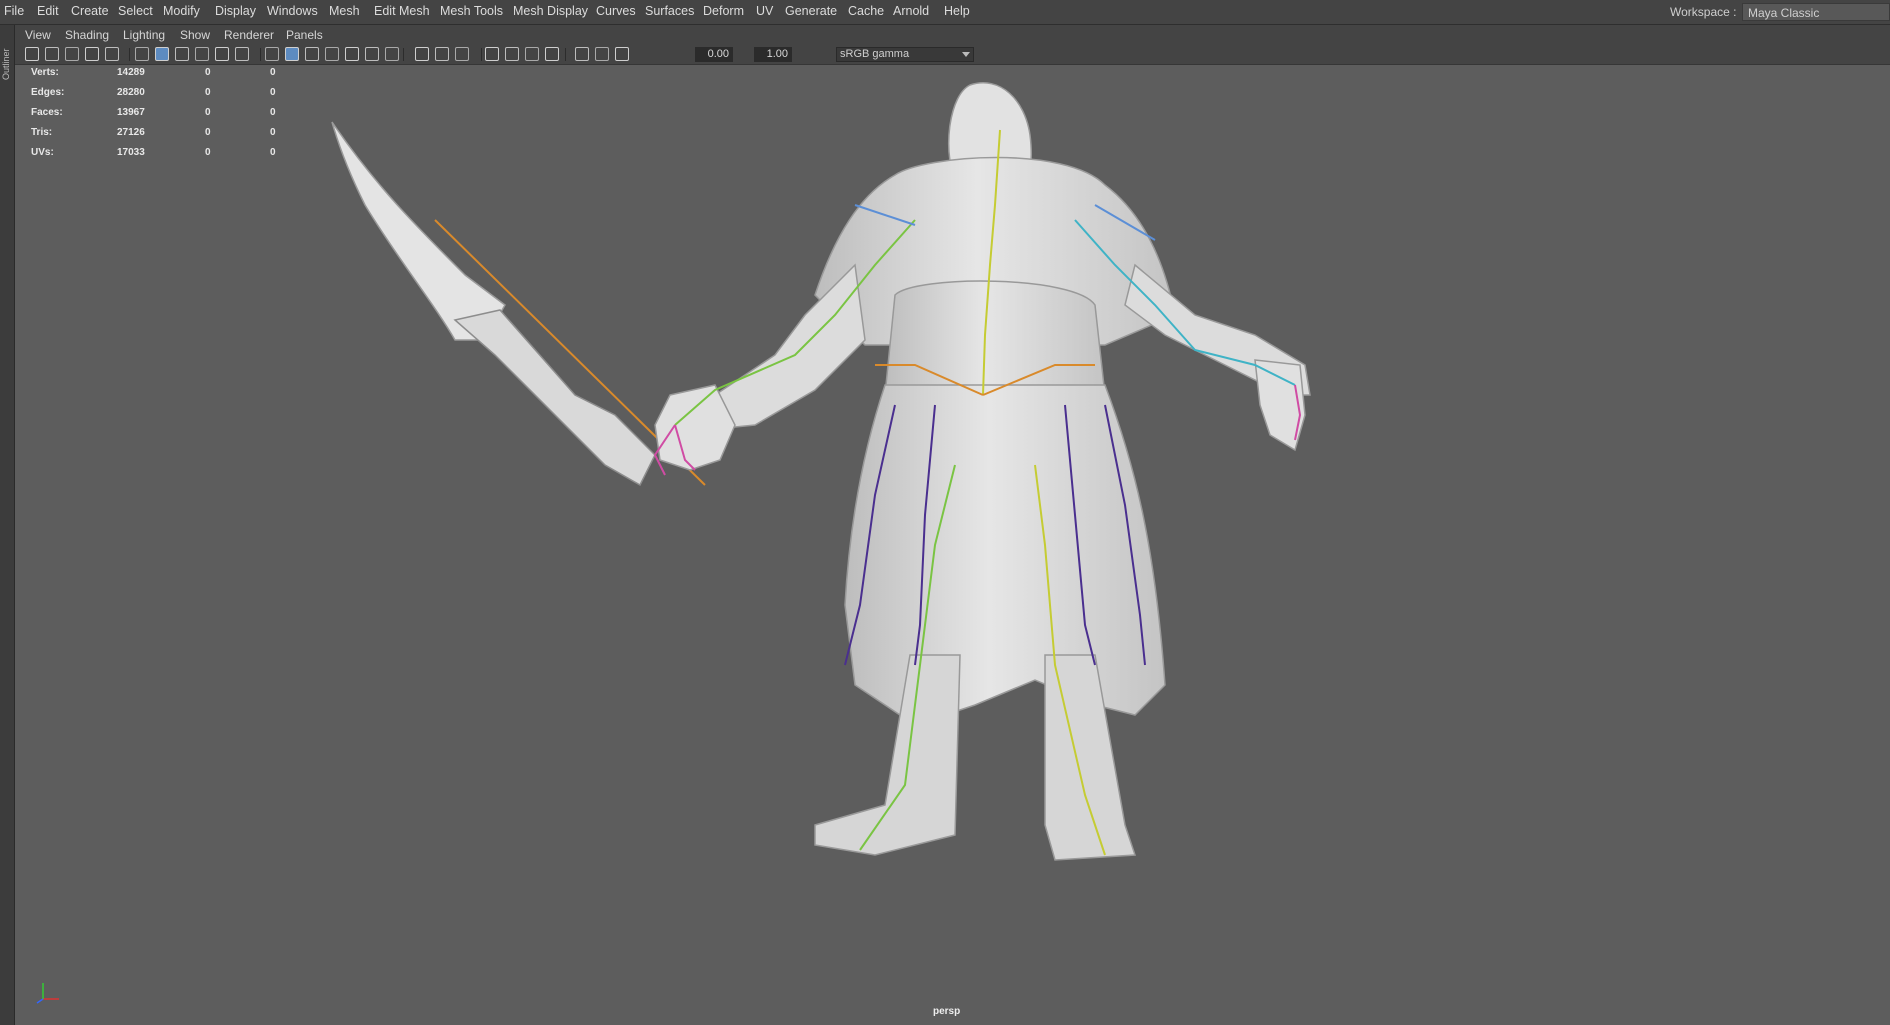 Image resolution: width=1890 pixels, height=1025 pixels. What do you see at coordinates (947, 1011) in the screenshot?
I see `camera-label: persp` at bounding box center [947, 1011].